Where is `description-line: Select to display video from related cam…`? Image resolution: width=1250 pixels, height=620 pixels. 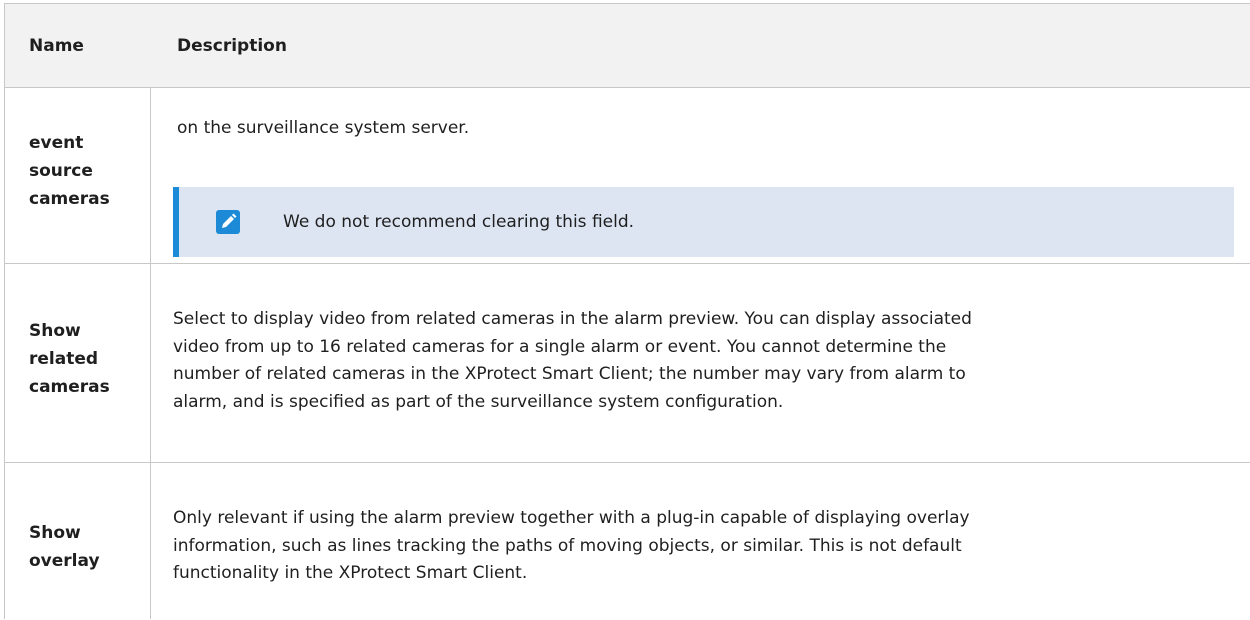
description-line: Select to display video from related cam… is located at coordinates (572, 319).